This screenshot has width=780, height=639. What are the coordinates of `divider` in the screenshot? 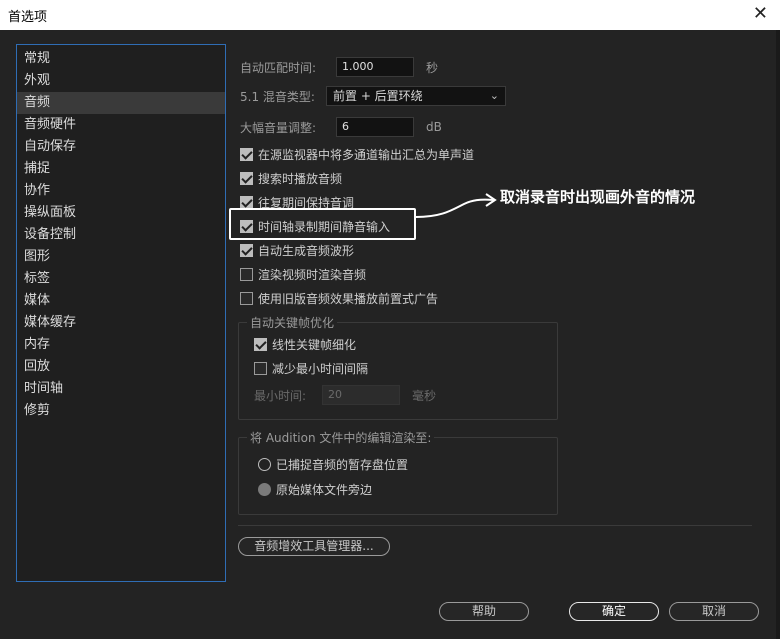 It's located at (495, 525).